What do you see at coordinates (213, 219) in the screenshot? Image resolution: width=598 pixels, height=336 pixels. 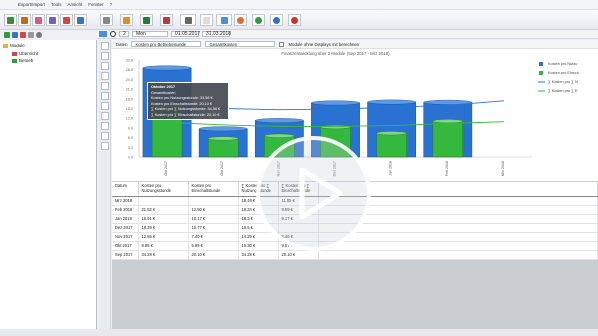 I see `table-cell: 10.17 €` at bounding box center [213, 219].